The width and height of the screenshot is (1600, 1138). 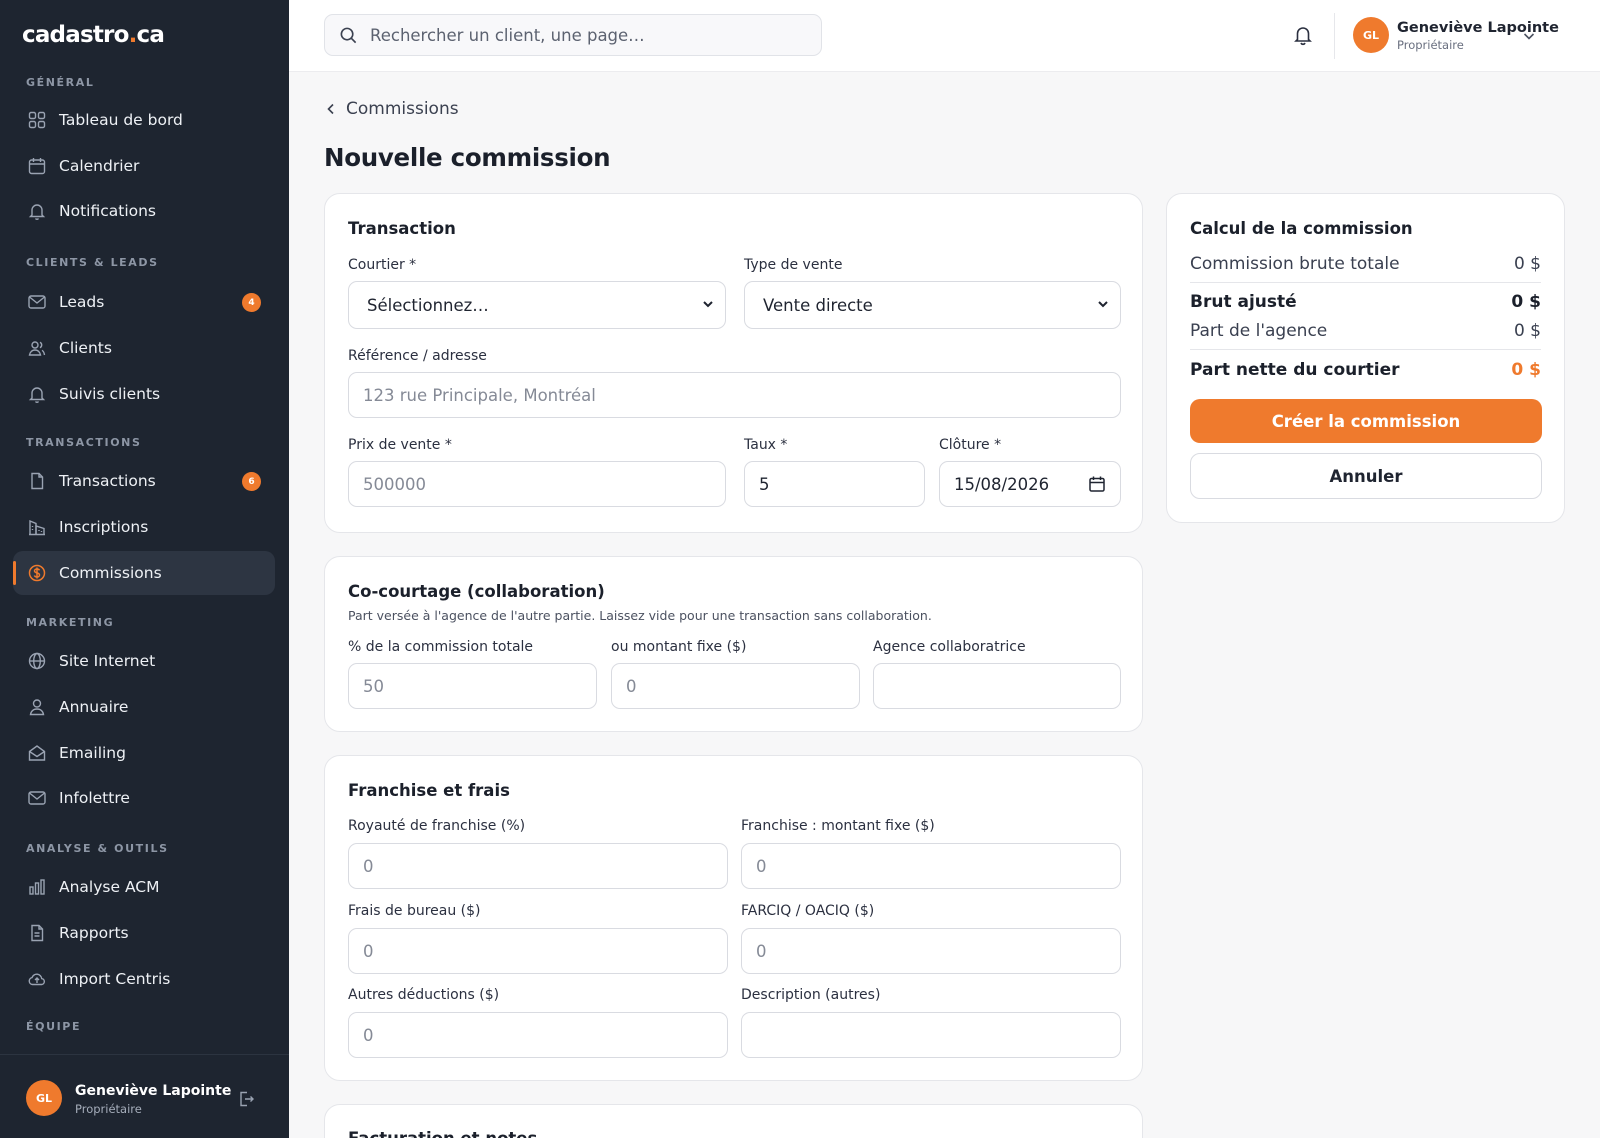 I want to click on sidebar-item-commissions: Commissions, so click(x=144, y=573).